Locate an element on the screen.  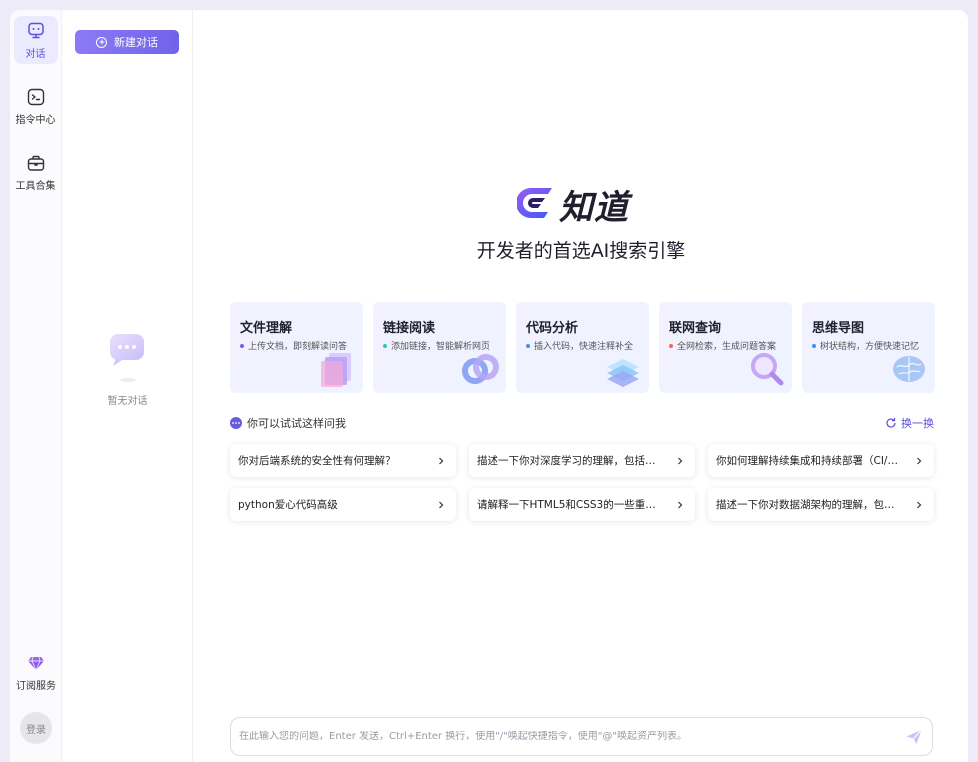
question-input is located at coordinates (571, 736).